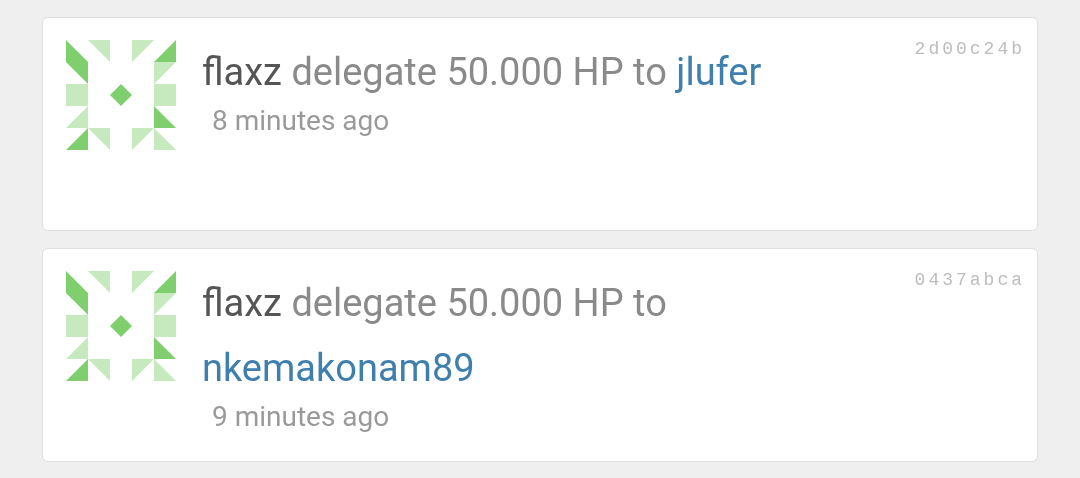  What do you see at coordinates (301, 121) in the screenshot?
I see `timestamp: 8 minutes ago` at bounding box center [301, 121].